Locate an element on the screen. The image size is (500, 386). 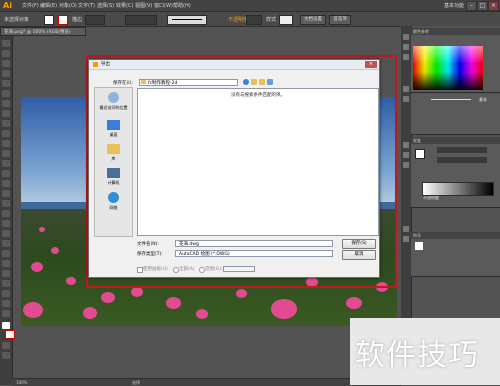
filename-input: 花海.dwg is located at coordinates (254, 243).